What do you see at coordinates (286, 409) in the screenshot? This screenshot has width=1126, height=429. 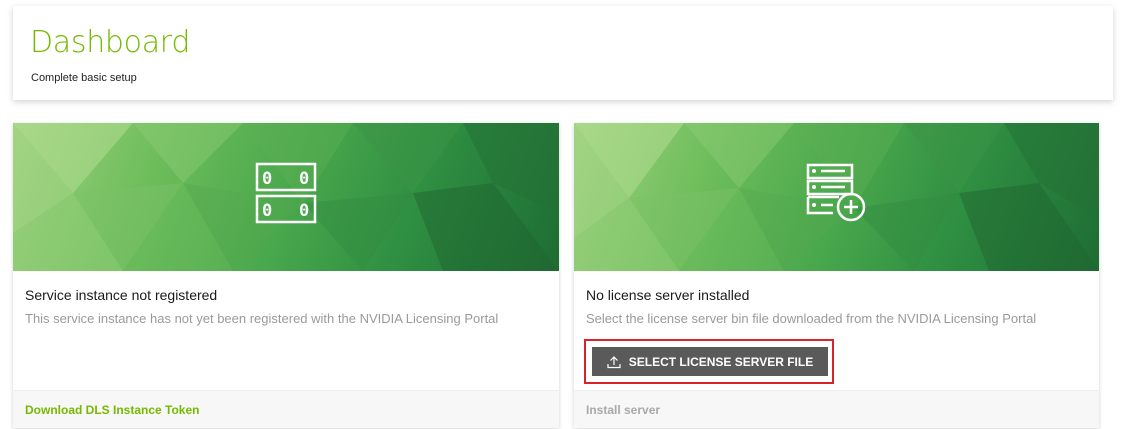 I see `card-footer: Download DLS Instance Token` at bounding box center [286, 409].